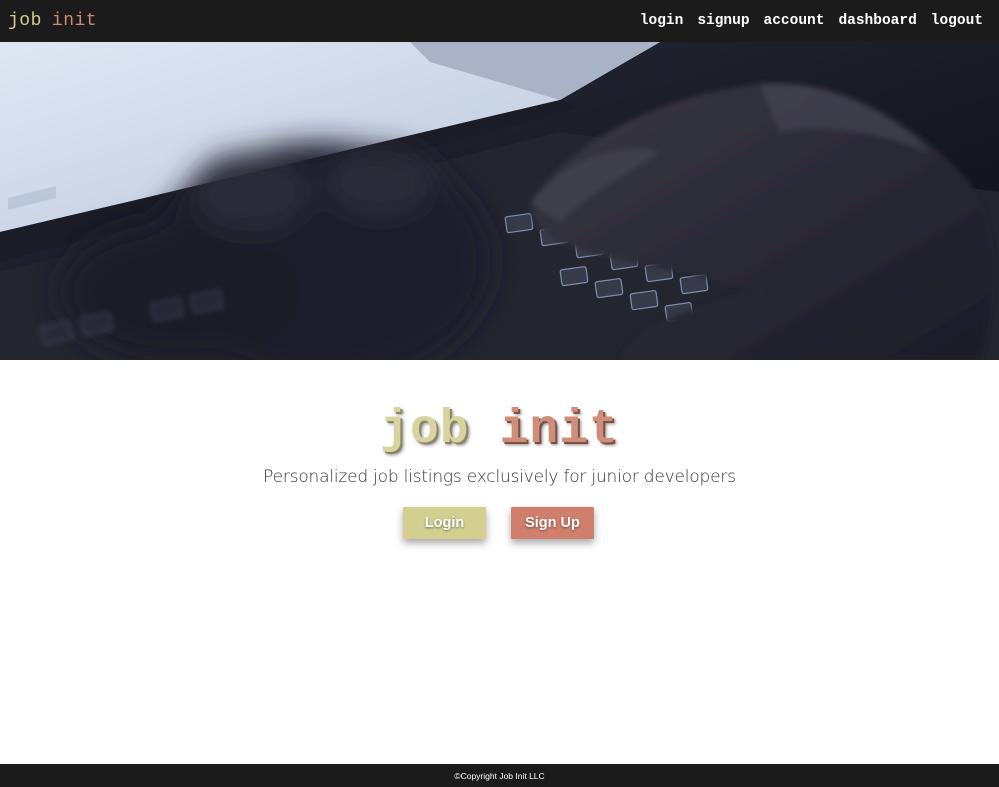 The height and width of the screenshot is (787, 999). What do you see at coordinates (794, 21) in the screenshot?
I see `nav-link-account: account` at bounding box center [794, 21].